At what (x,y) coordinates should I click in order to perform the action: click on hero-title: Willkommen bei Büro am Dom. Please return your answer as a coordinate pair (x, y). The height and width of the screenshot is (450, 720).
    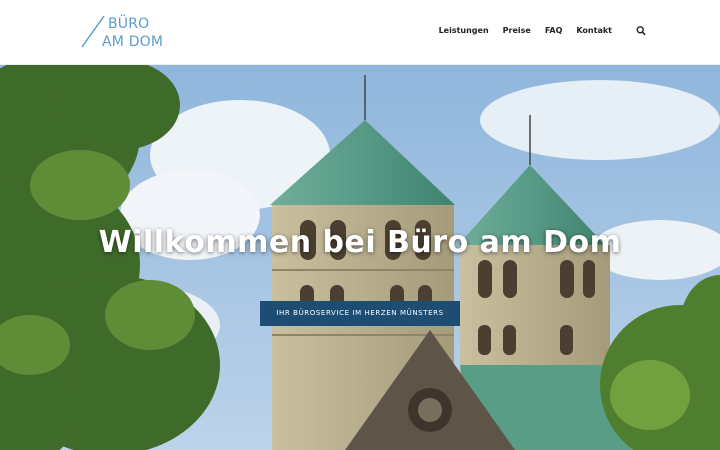
    Looking at the image, I should click on (360, 242).